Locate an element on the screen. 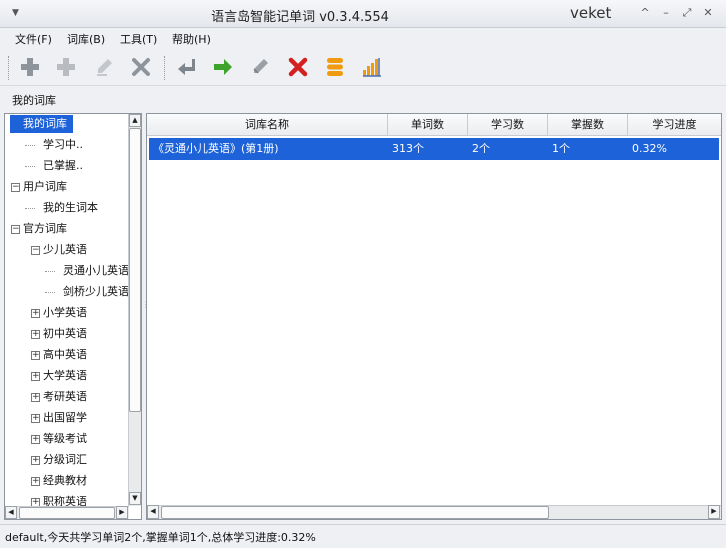 The width and height of the screenshot is (726, 548). tree-item: 我的生词本 is located at coordinates (70, 208).